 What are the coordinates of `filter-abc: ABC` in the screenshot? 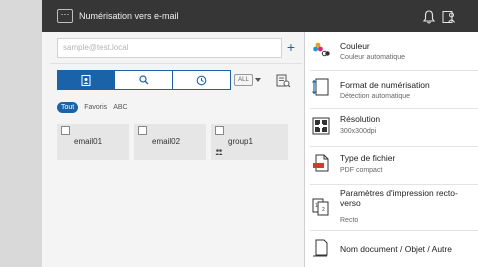 It's located at (120, 107).